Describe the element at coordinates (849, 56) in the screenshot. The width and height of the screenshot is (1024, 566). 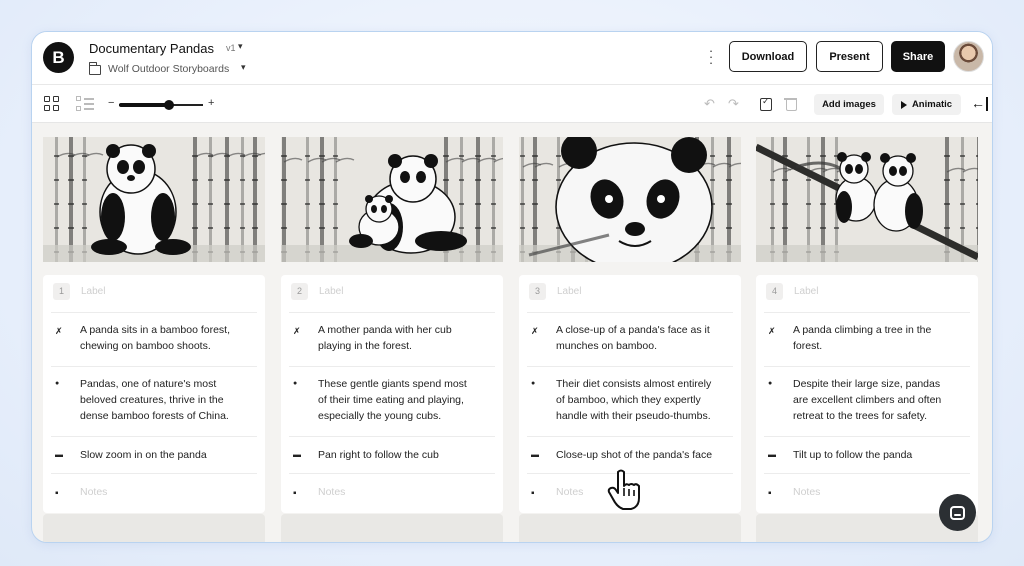
I see `present-button: Present` at that location.